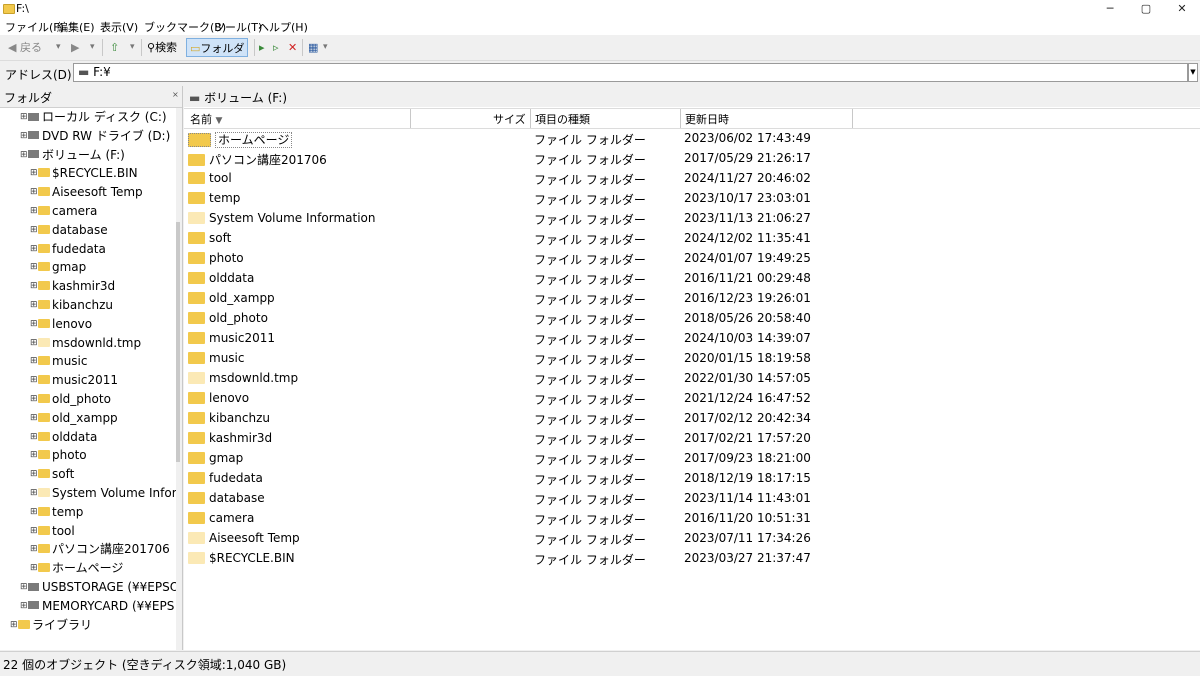 The height and width of the screenshot is (676, 1200). Describe the element at coordinates (1146, 9) in the screenshot. I see `maximize-button: ▢` at that location.